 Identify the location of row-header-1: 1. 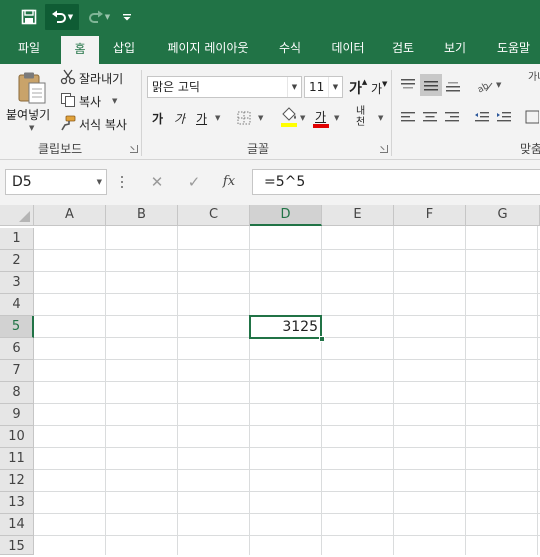
(17, 239).